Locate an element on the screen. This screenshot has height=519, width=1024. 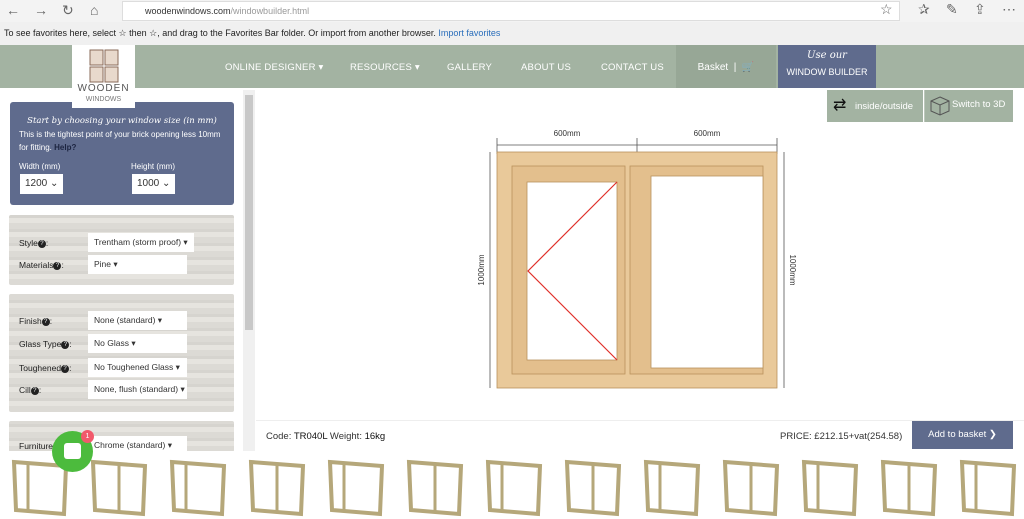
logo-subtext: WINDOWS is located at coordinates (103, 99).